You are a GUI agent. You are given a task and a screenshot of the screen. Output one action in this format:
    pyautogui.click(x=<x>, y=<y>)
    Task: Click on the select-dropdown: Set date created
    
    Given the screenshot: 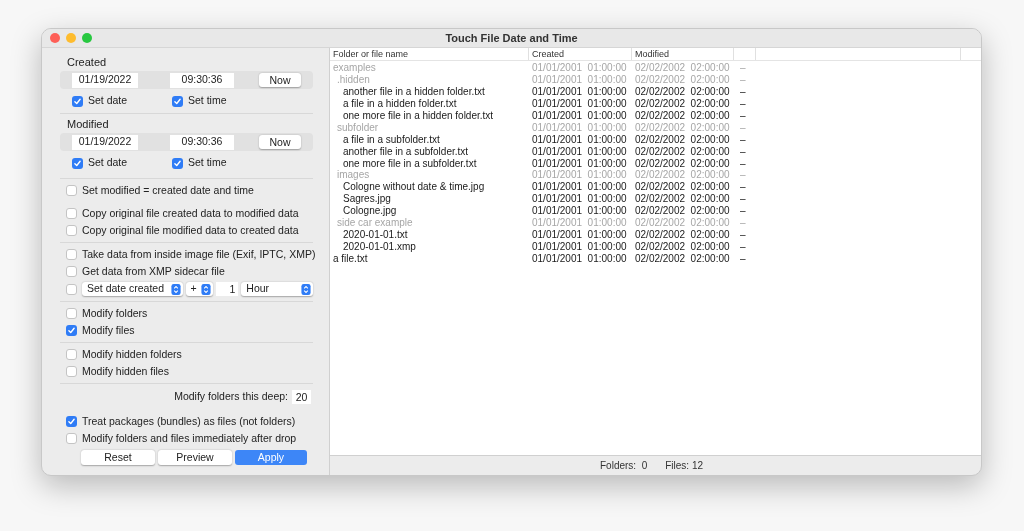 What is the action you would take?
    pyautogui.click(x=132, y=289)
    